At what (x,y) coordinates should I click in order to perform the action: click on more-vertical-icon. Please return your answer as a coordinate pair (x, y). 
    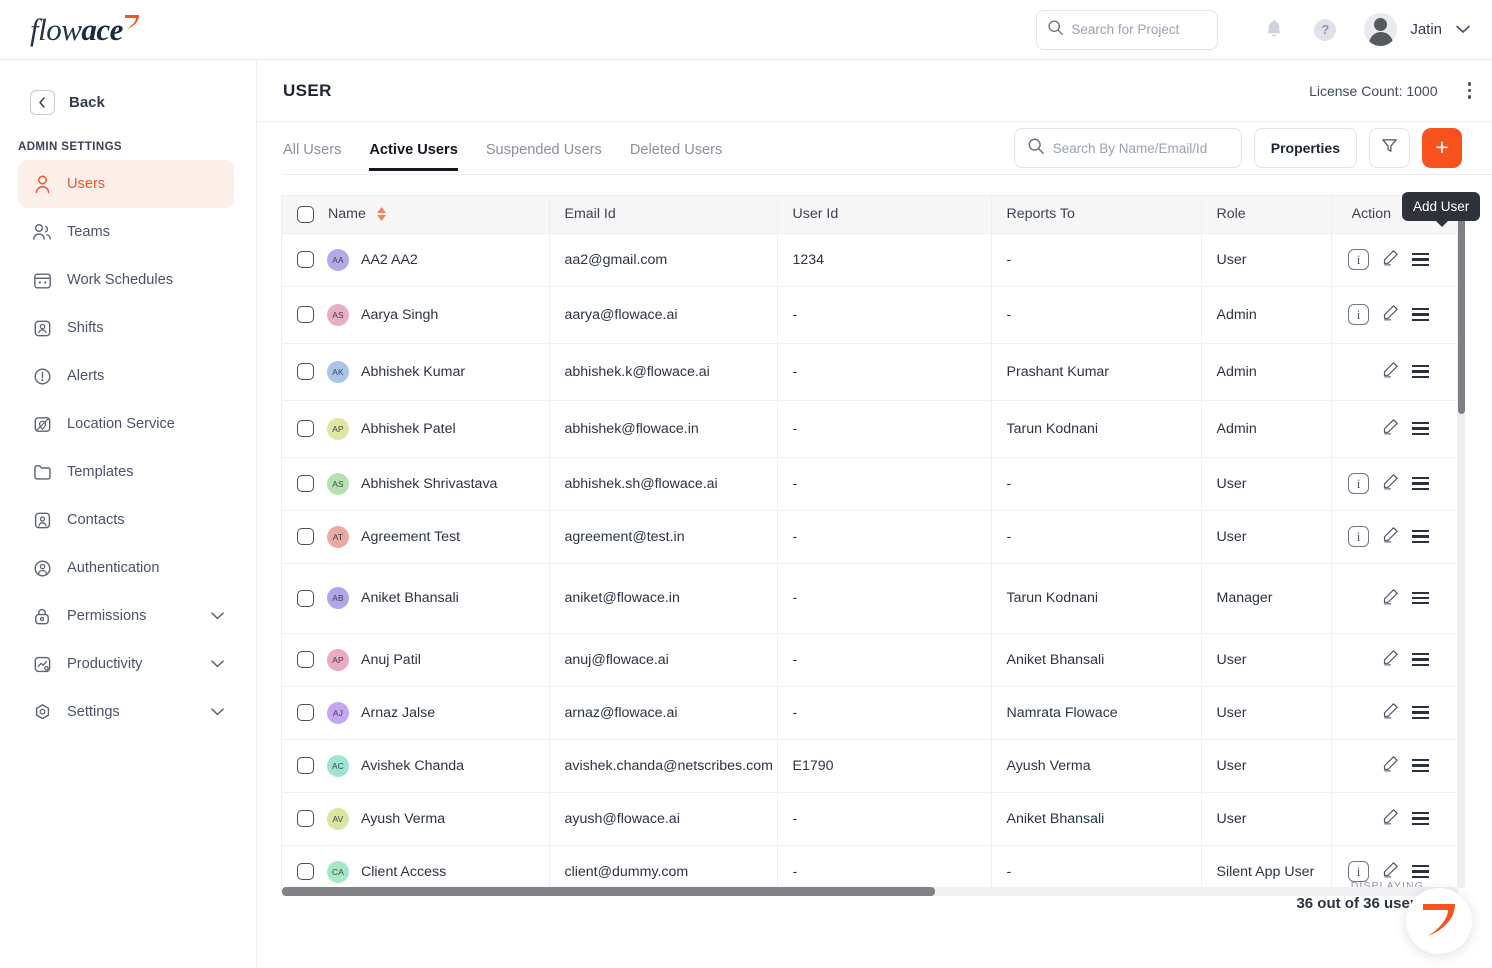
    Looking at the image, I should click on (1469, 90).